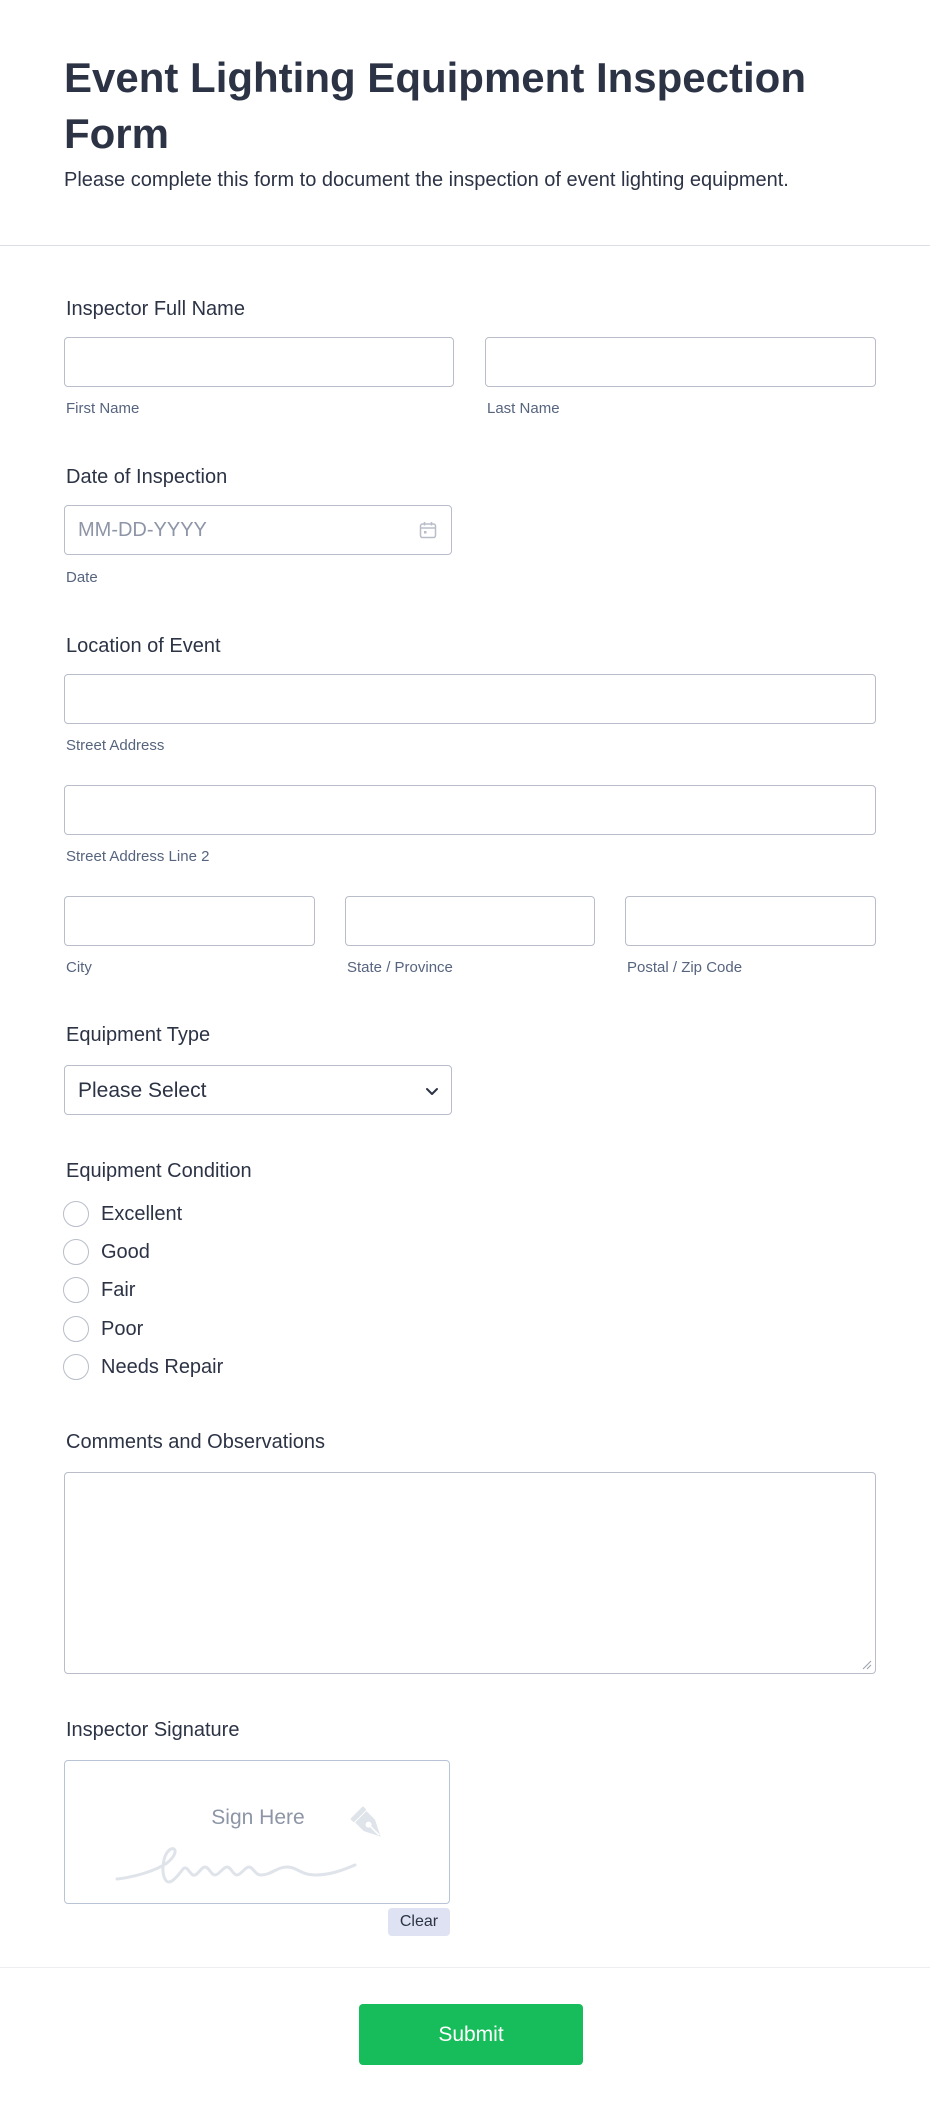  What do you see at coordinates (138, 856) in the screenshot?
I see `street-address-line2-sublabel: Street Address Line 2` at bounding box center [138, 856].